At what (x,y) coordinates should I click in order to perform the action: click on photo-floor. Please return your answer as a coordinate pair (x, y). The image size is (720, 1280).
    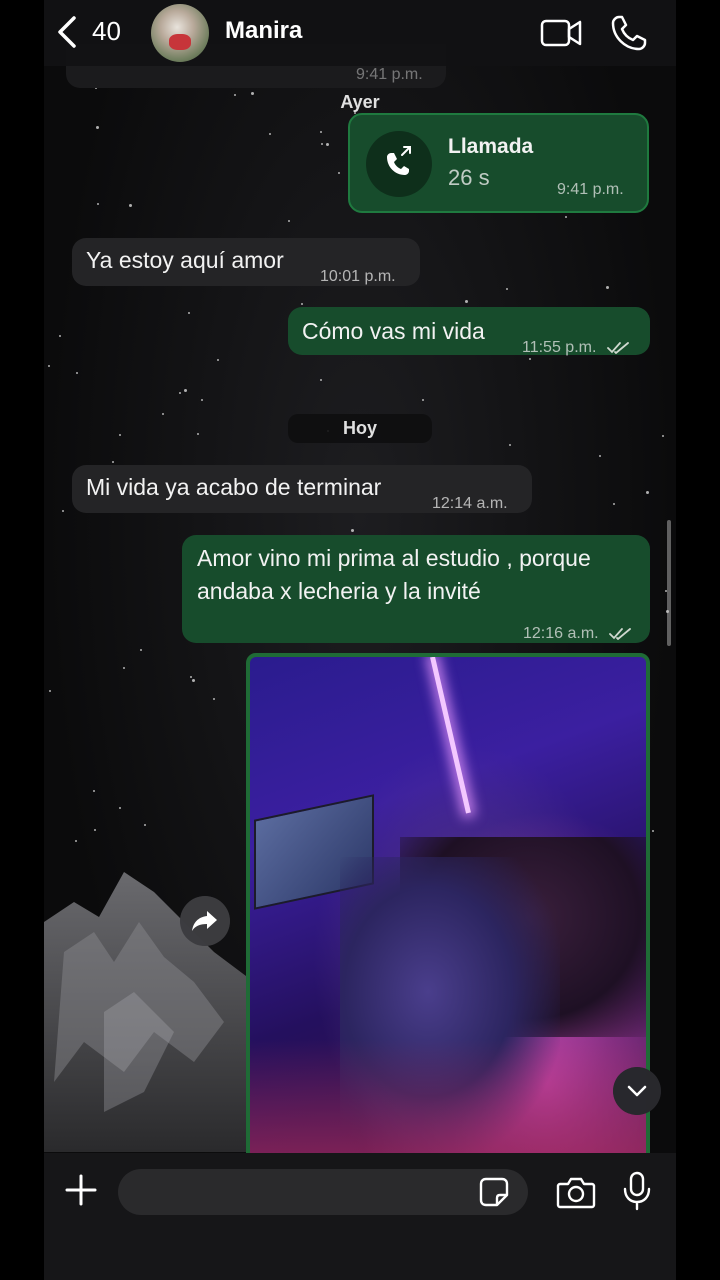
    Looking at the image, I should click on (448, 1099).